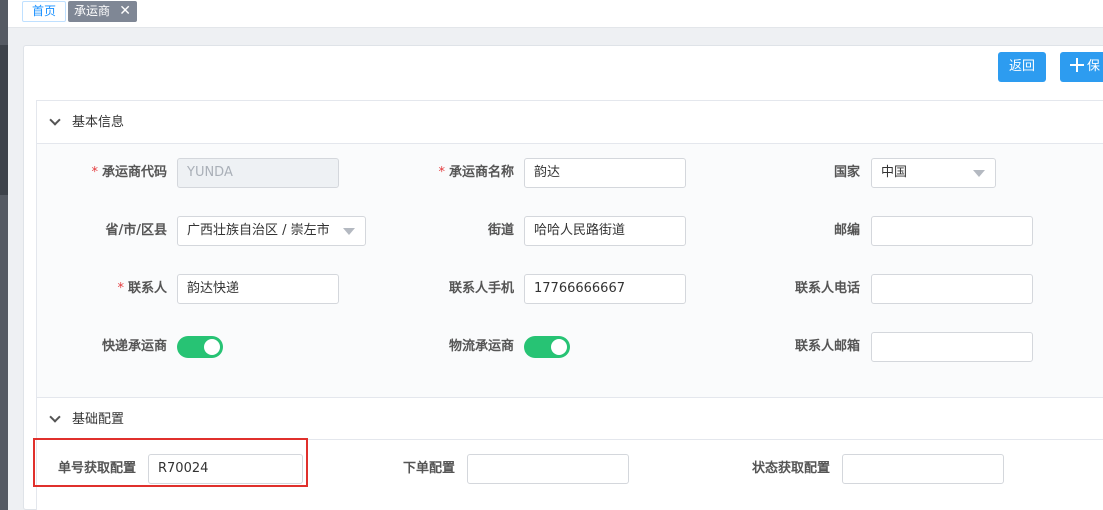 The width and height of the screenshot is (1103, 510). What do you see at coordinates (125, 11) in the screenshot?
I see `close-icon: ✕` at bounding box center [125, 11].